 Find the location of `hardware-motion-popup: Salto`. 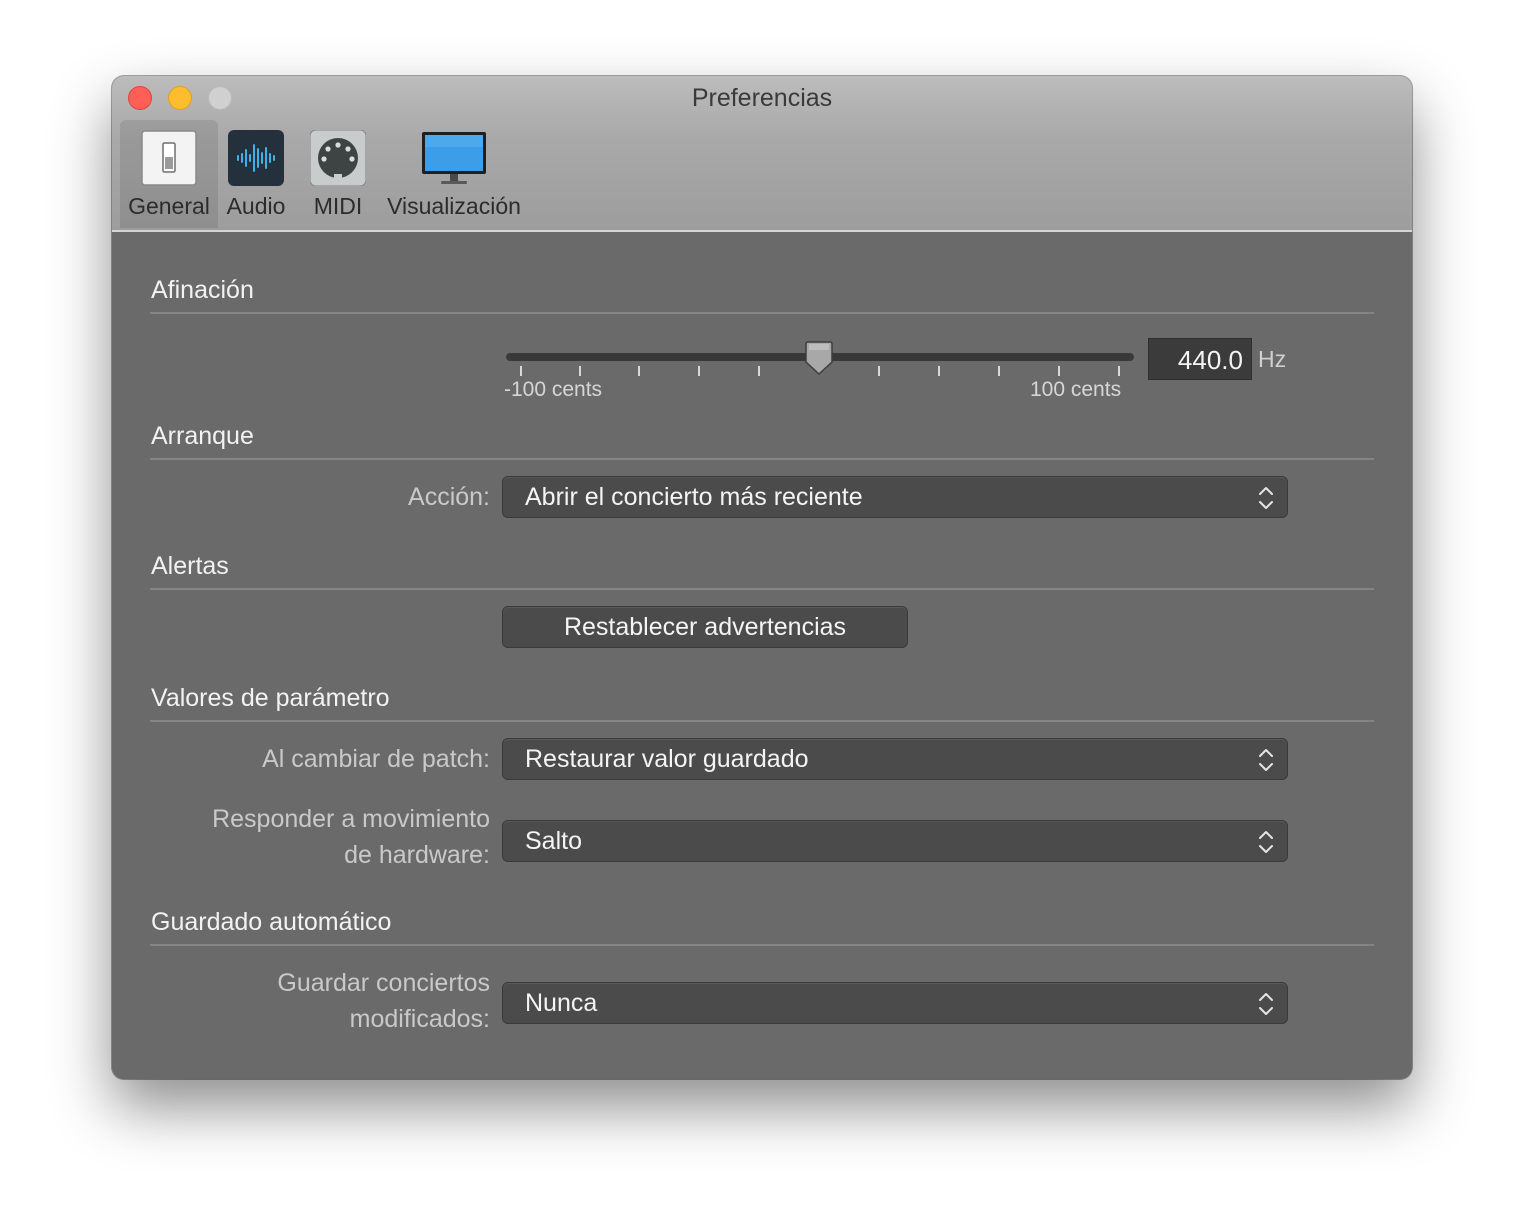

hardware-motion-popup: Salto is located at coordinates (895, 841).